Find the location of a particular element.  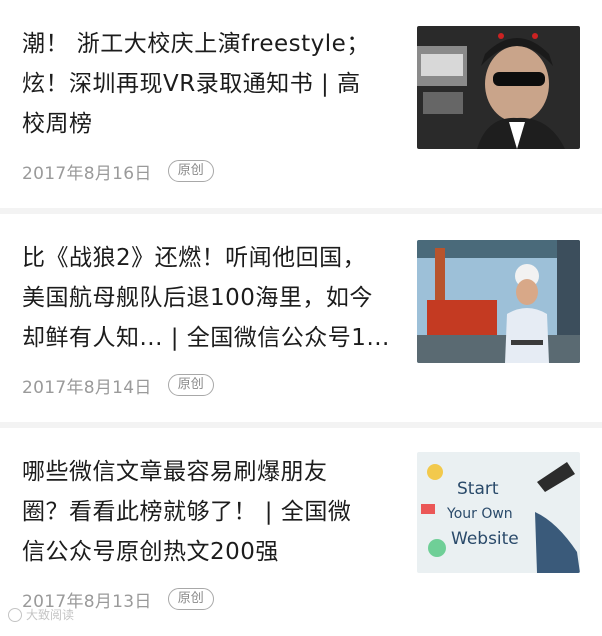

article-date: 2017年8月14日 is located at coordinates (87, 387).